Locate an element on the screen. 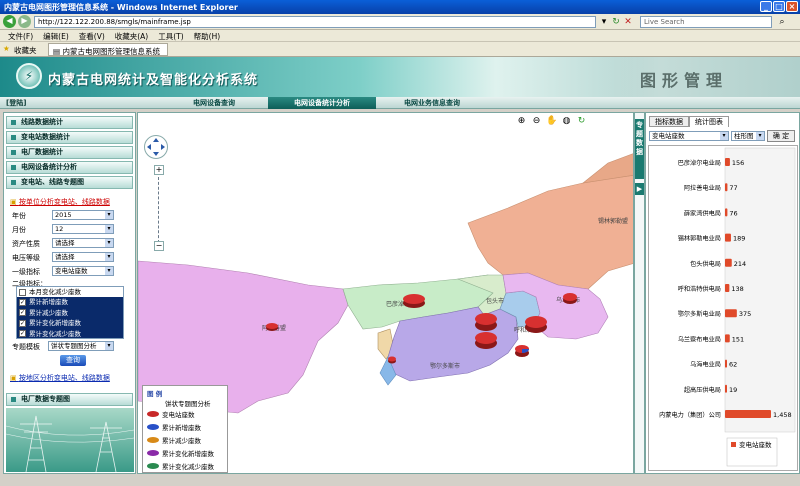 The height and width of the screenshot is (486, 800). index-item: ✓ 累计新增座数 is located at coordinates (70, 302).